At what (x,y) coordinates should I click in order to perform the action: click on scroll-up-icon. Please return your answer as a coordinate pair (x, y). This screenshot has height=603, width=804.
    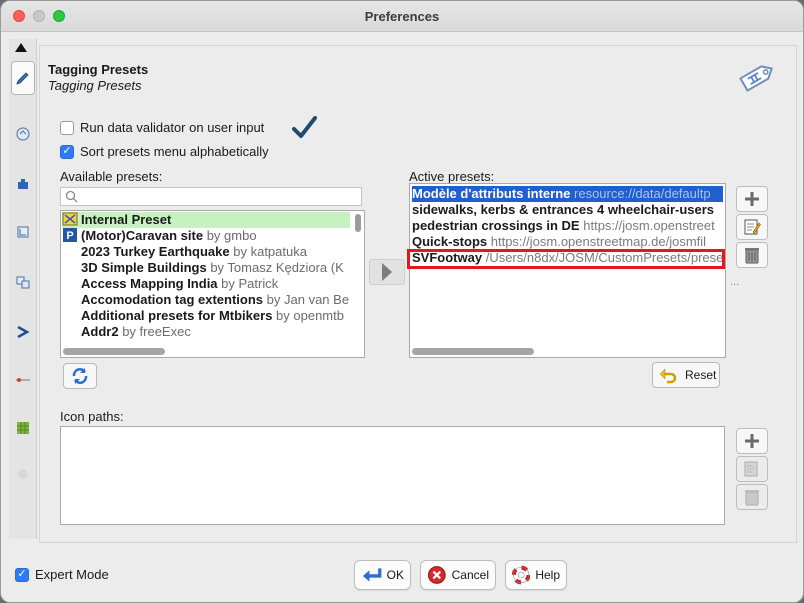
    Looking at the image, I should click on (21, 47).